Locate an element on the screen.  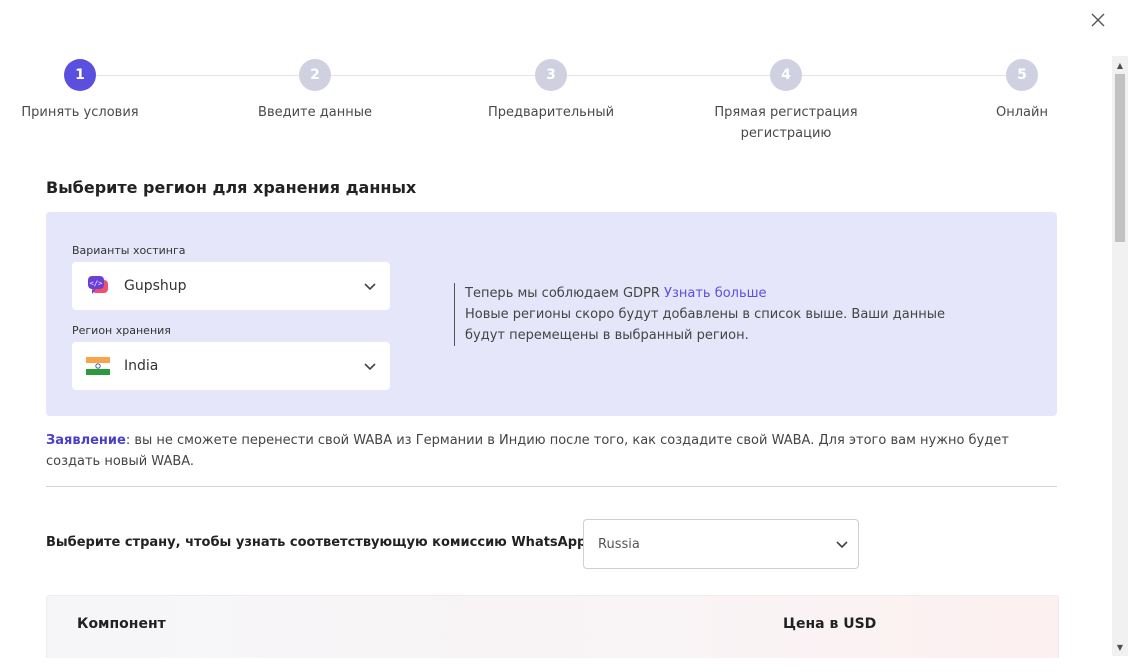
hosting-label: Варианты хостинга is located at coordinates (129, 250).